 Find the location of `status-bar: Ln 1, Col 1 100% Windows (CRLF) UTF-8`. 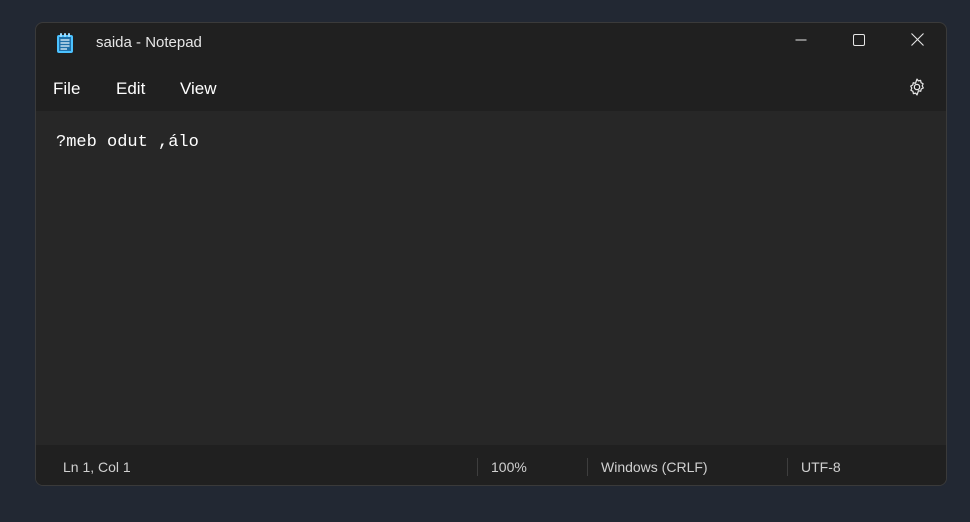

status-bar: Ln 1, Col 1 100% Windows (CRLF) UTF-8 is located at coordinates (491, 465).